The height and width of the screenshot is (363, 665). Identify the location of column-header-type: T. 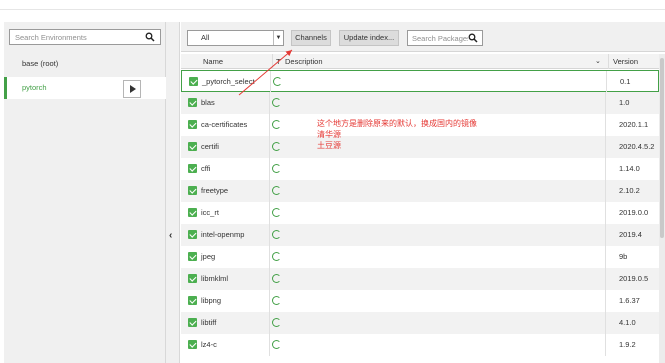
(276, 61).